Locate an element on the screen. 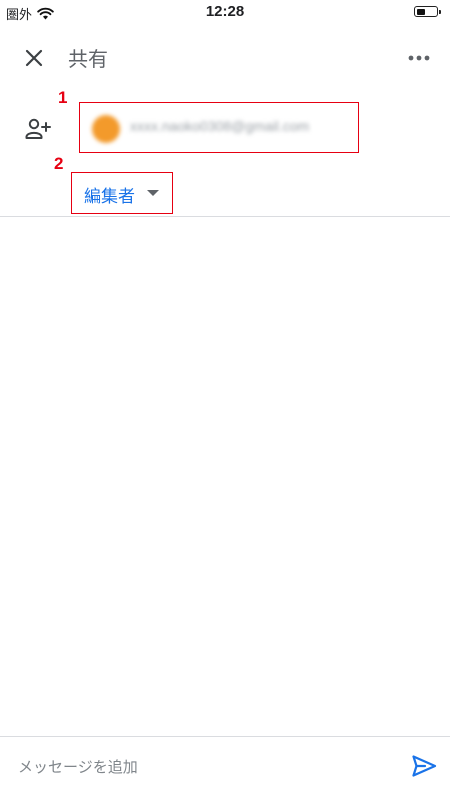 The width and height of the screenshot is (450, 800). battery-fill is located at coordinates (420, 11).